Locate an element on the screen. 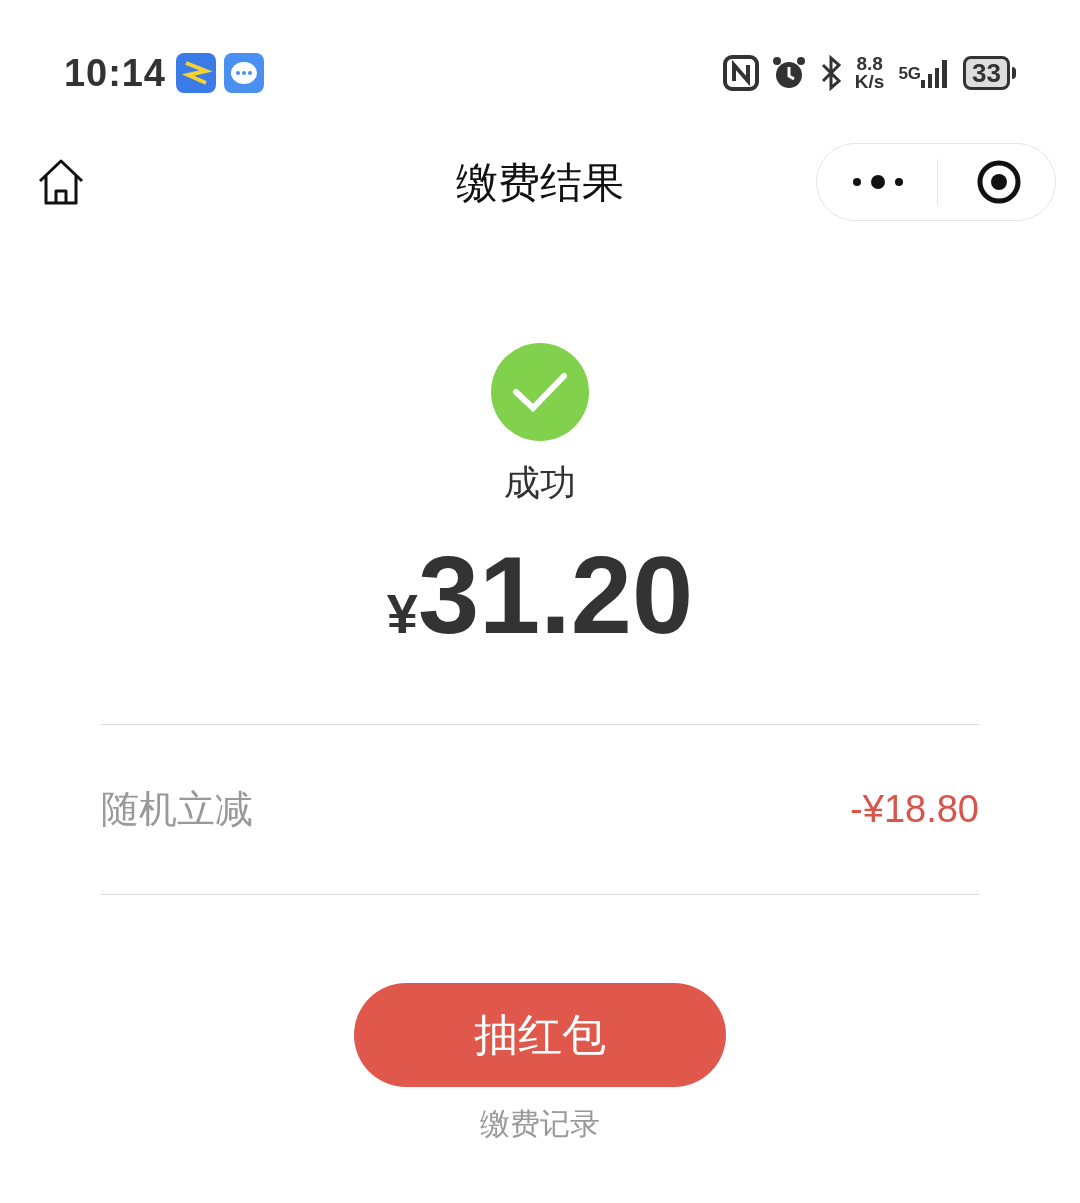 This screenshot has width=1080, height=1203. more-icon is located at coordinates (878, 182).